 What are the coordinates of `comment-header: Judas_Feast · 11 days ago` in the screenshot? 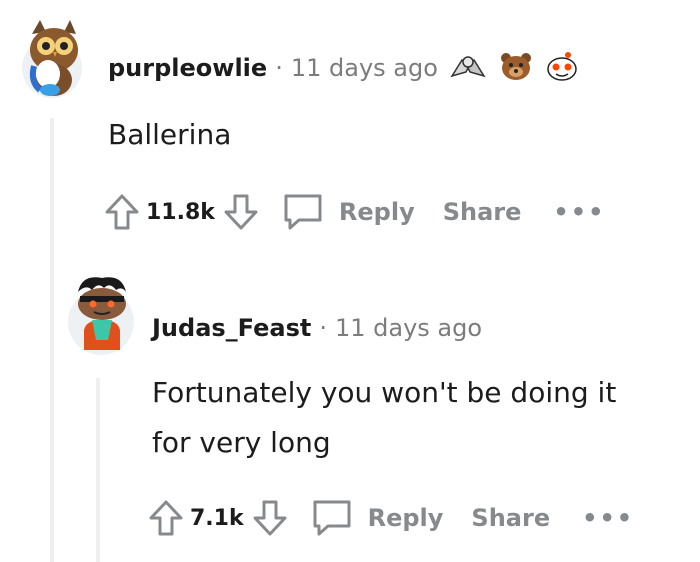 It's located at (317, 328).